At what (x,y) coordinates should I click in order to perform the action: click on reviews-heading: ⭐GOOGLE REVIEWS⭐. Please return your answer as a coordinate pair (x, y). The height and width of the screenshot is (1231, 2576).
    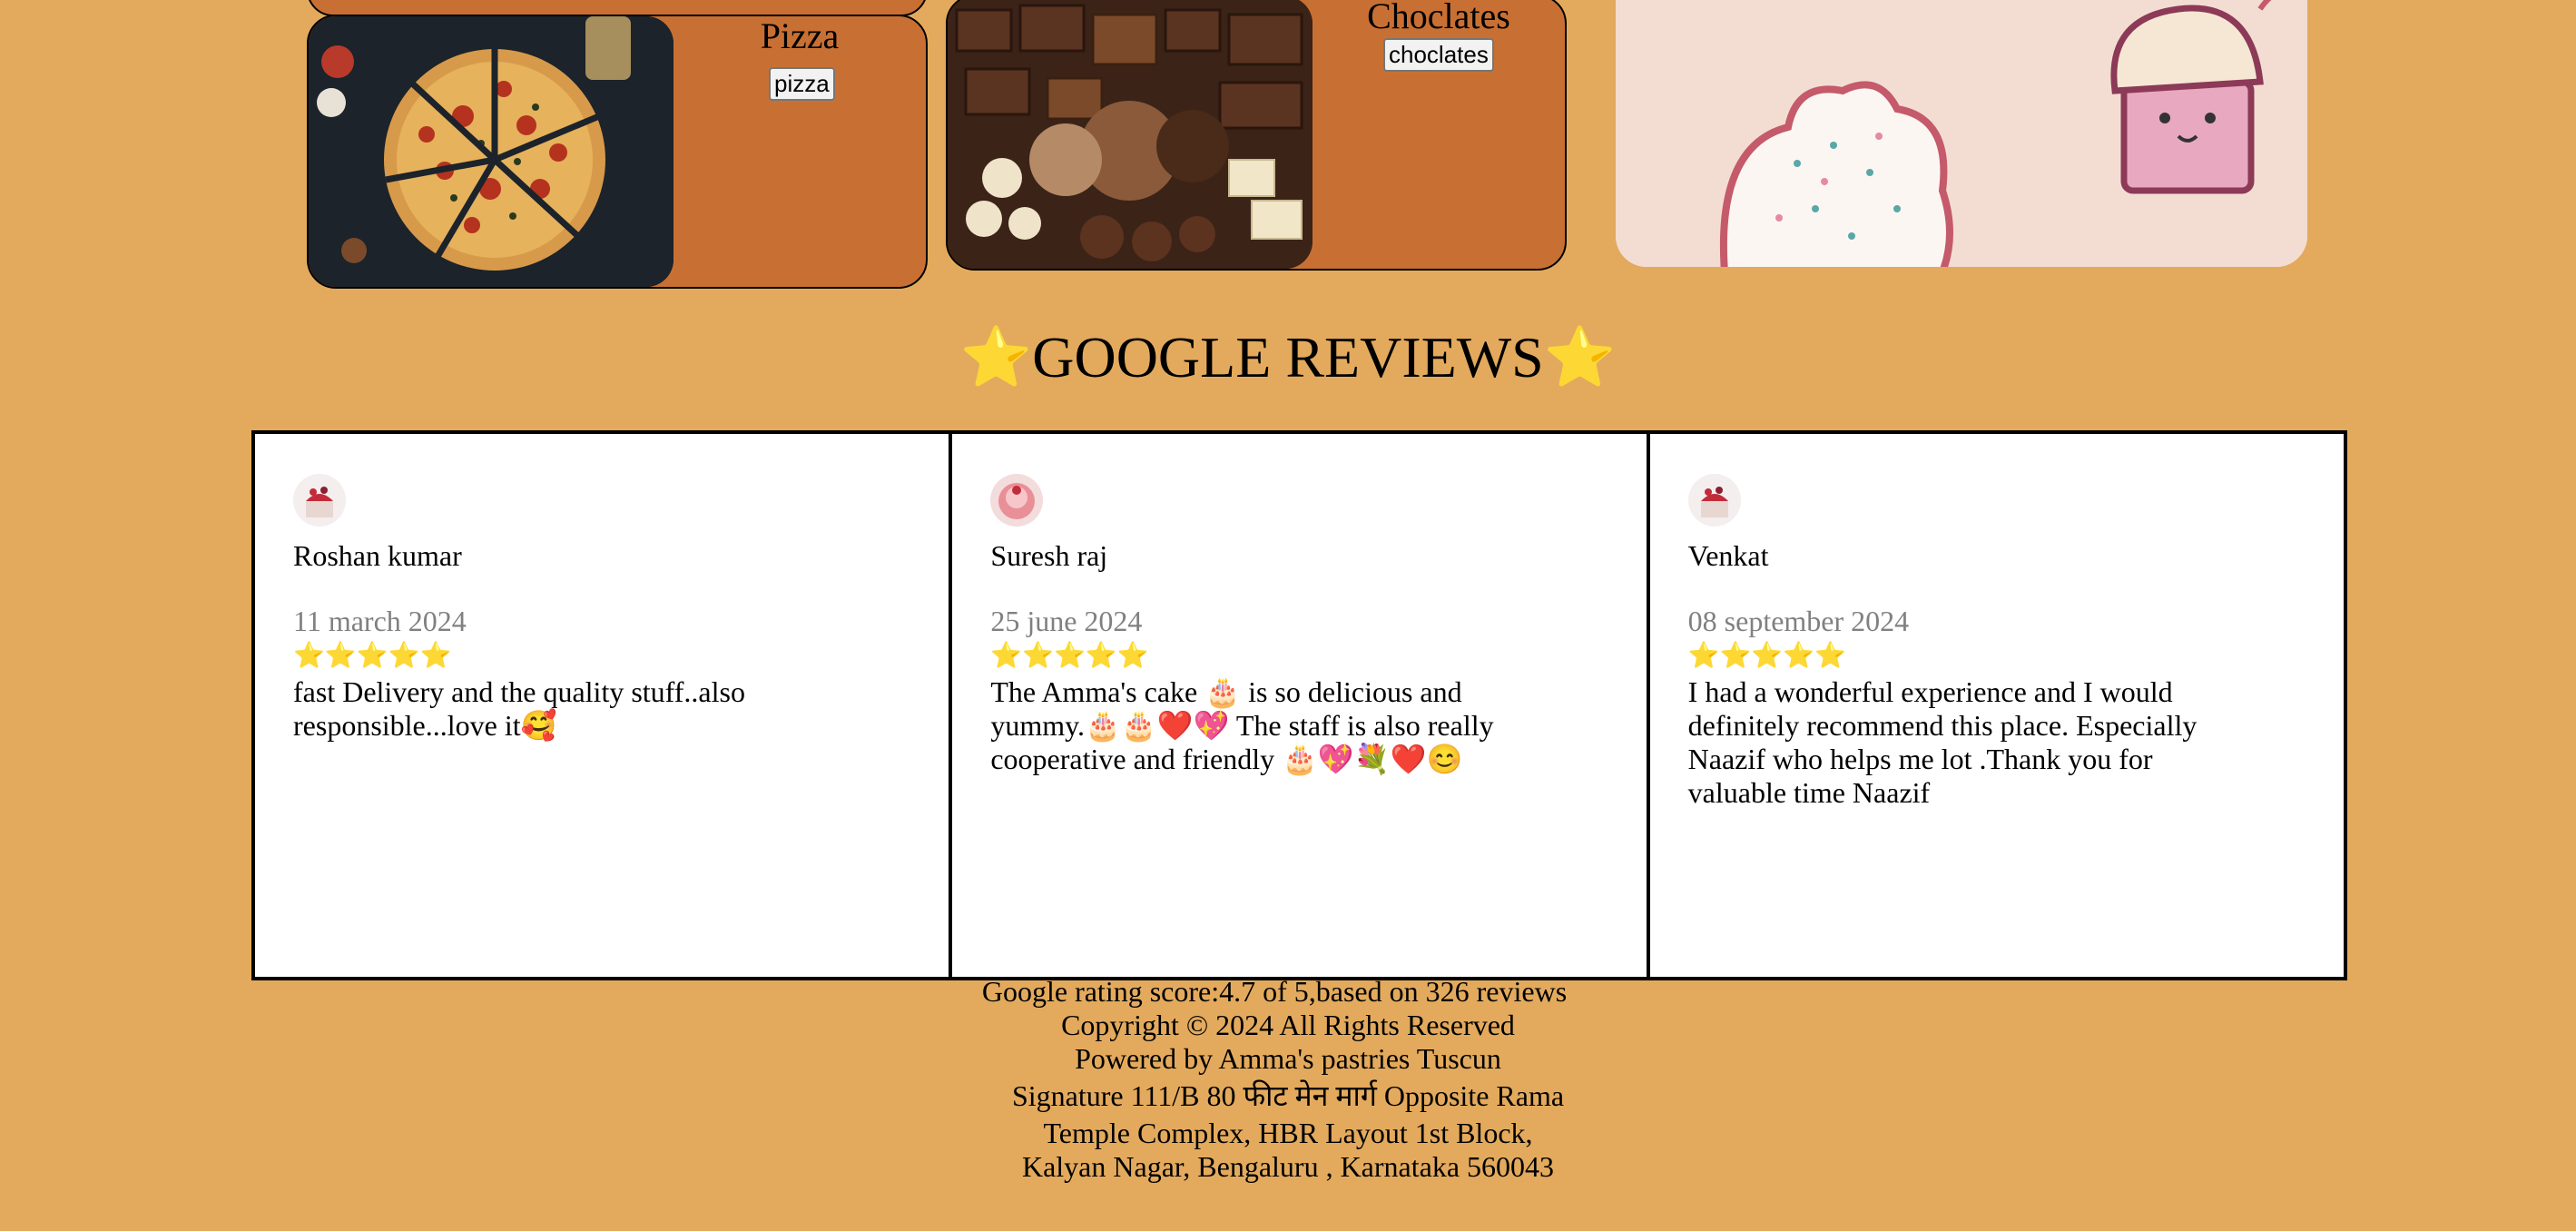
    Looking at the image, I should click on (1288, 357).